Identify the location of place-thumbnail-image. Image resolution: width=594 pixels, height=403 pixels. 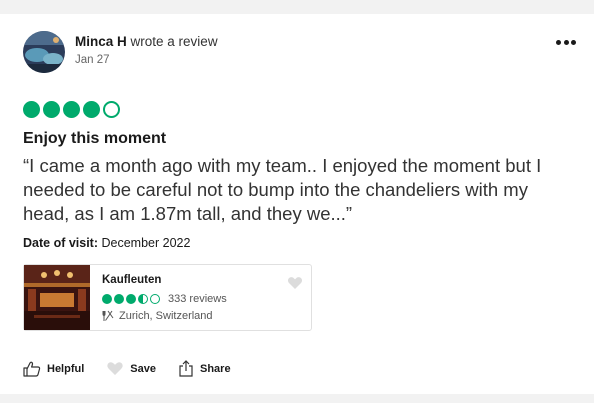
(57, 297).